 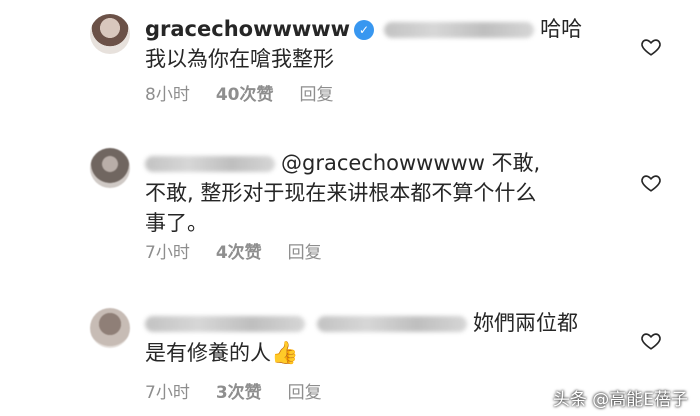 What do you see at coordinates (285, 353) in the screenshot?
I see `thumbs-up-icon: 👍` at bounding box center [285, 353].